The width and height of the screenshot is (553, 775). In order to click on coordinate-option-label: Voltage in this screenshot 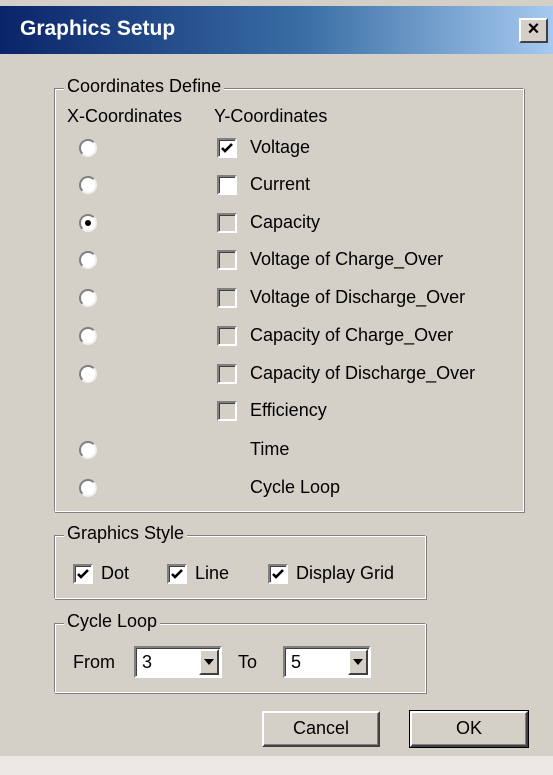, I will do `click(280, 147)`.